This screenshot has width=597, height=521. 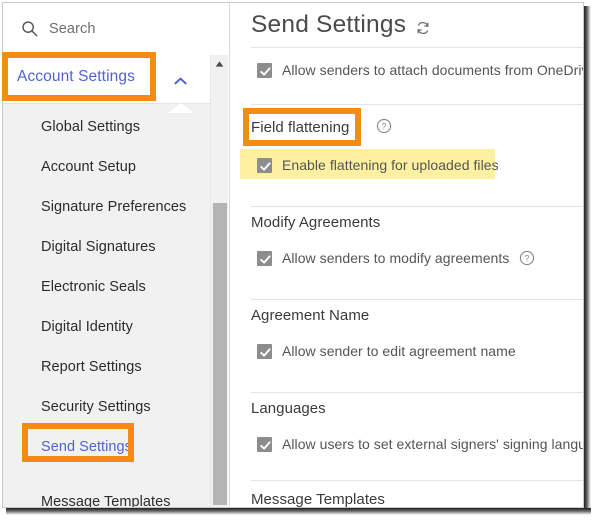 I want to click on sidebar-item-report-settings: Report Settings, so click(x=106, y=367).